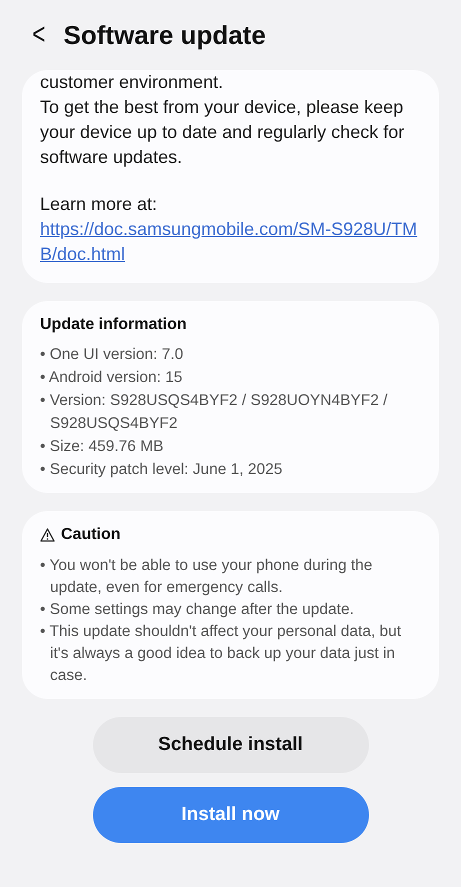  Describe the element at coordinates (197, 610) in the screenshot. I see `caution-item: • Some settings may change after the update.` at that location.